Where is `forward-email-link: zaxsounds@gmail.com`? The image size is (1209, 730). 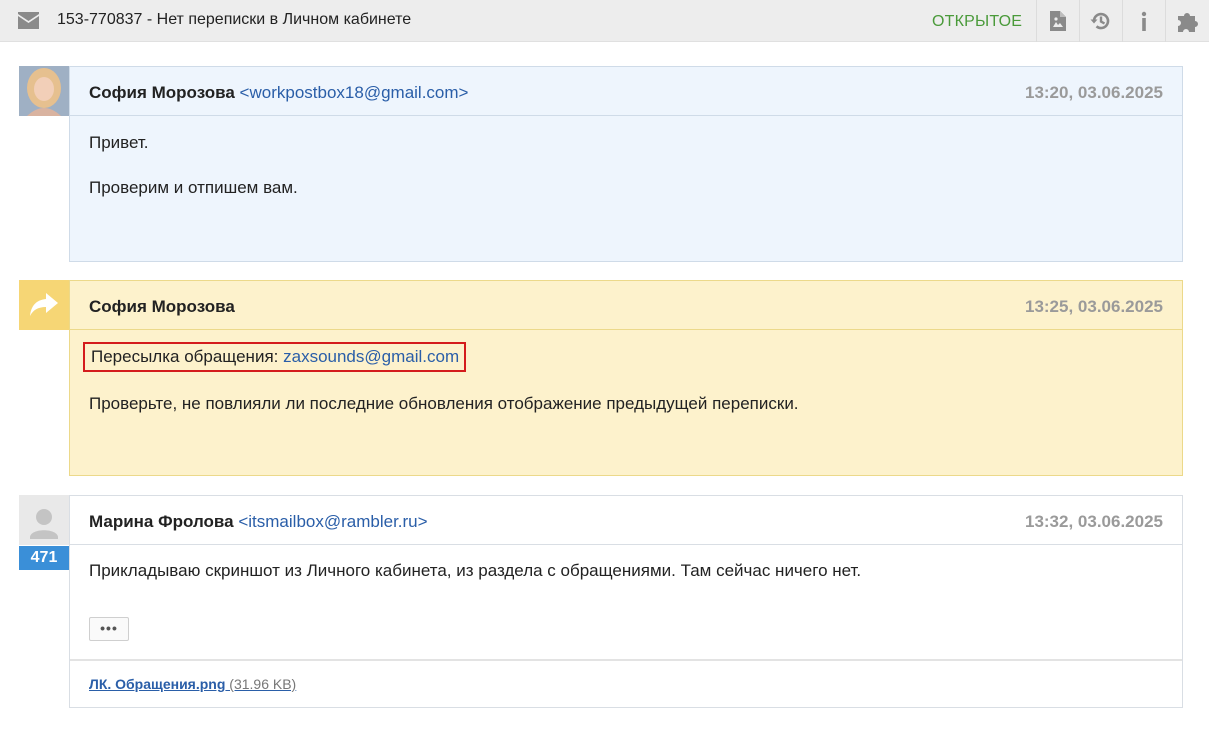 forward-email-link: zaxsounds@gmail.com is located at coordinates (371, 356).